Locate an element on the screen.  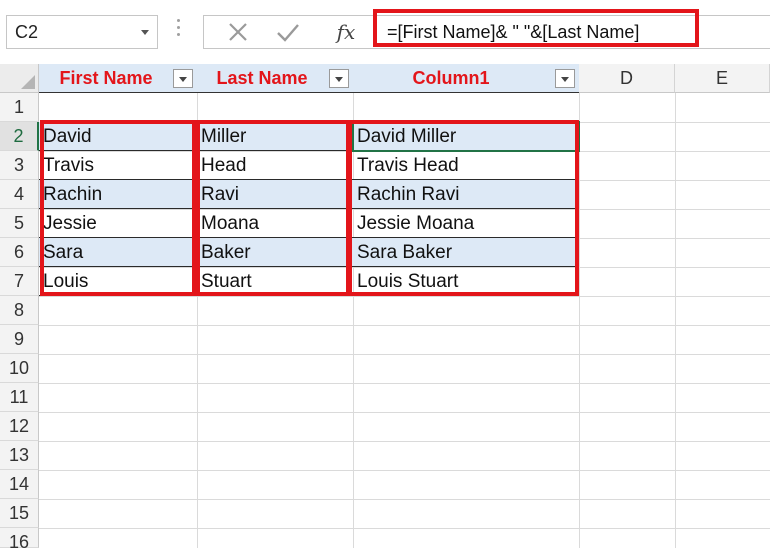
table-cell: Travis Head is located at coordinates (466, 165).